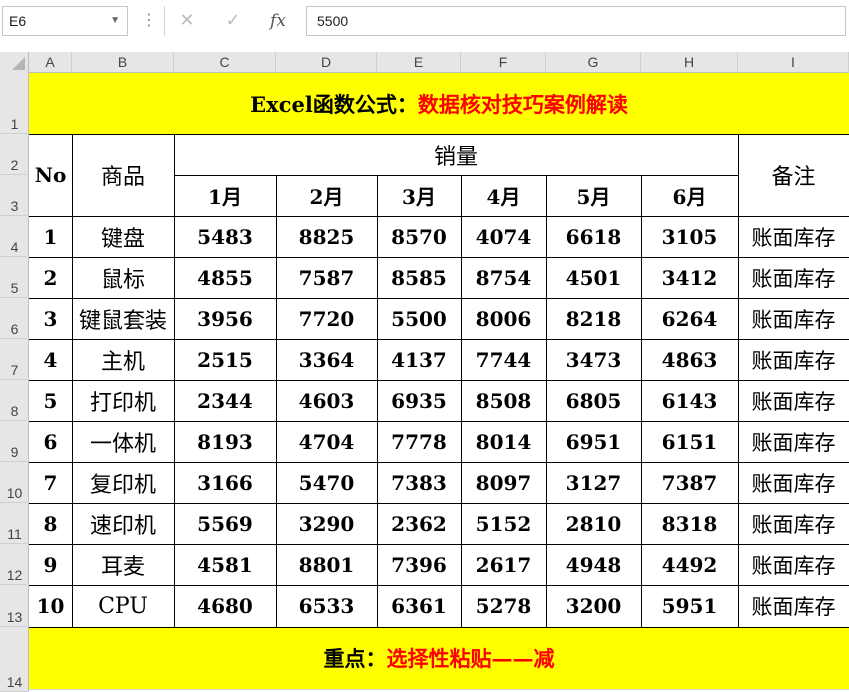  What do you see at coordinates (689, 400) in the screenshot?
I see `cell-sales-value: 6143` at bounding box center [689, 400].